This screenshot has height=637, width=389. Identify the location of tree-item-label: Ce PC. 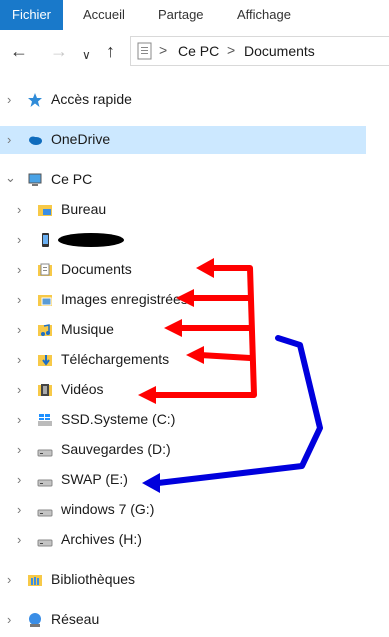
(72, 179).